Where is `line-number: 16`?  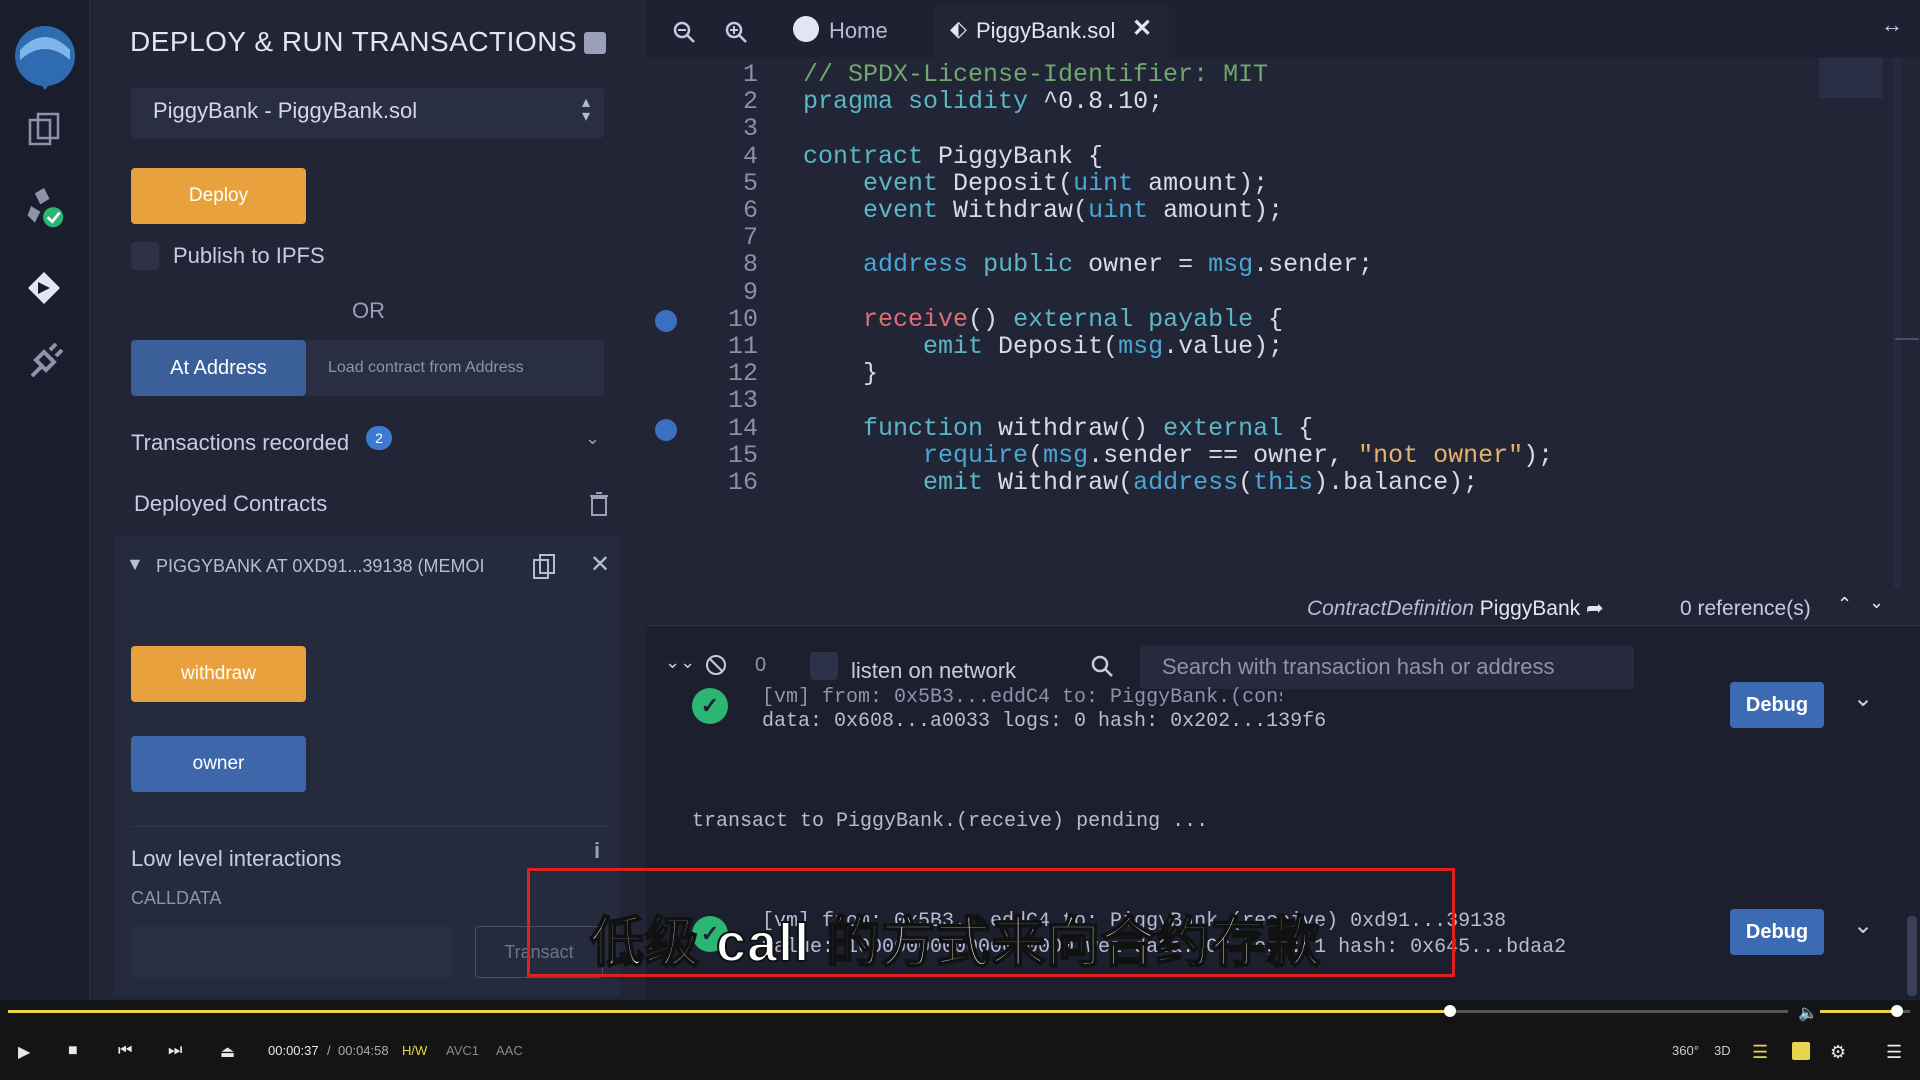
line-number: 16 is located at coordinates (742, 482).